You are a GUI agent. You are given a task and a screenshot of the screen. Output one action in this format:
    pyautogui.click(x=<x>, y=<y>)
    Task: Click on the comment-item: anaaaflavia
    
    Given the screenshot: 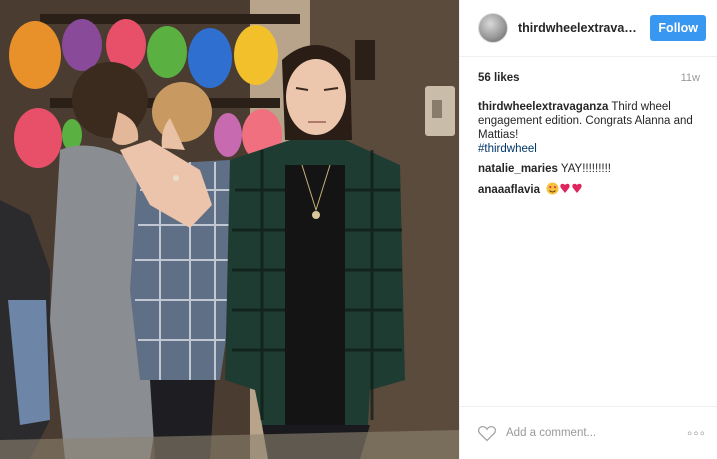 What is the action you would take?
    pyautogui.click(x=592, y=189)
    